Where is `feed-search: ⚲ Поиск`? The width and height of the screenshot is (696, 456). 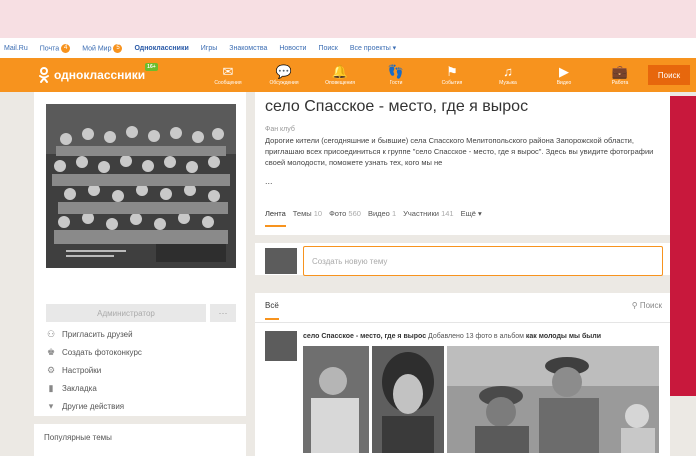
feed-search: ⚲ Поиск is located at coordinates (647, 305).